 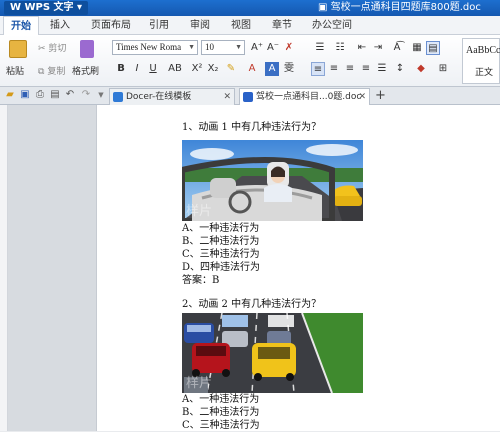 I want to click on clear-format-icon: ✗, so click(x=289, y=48).